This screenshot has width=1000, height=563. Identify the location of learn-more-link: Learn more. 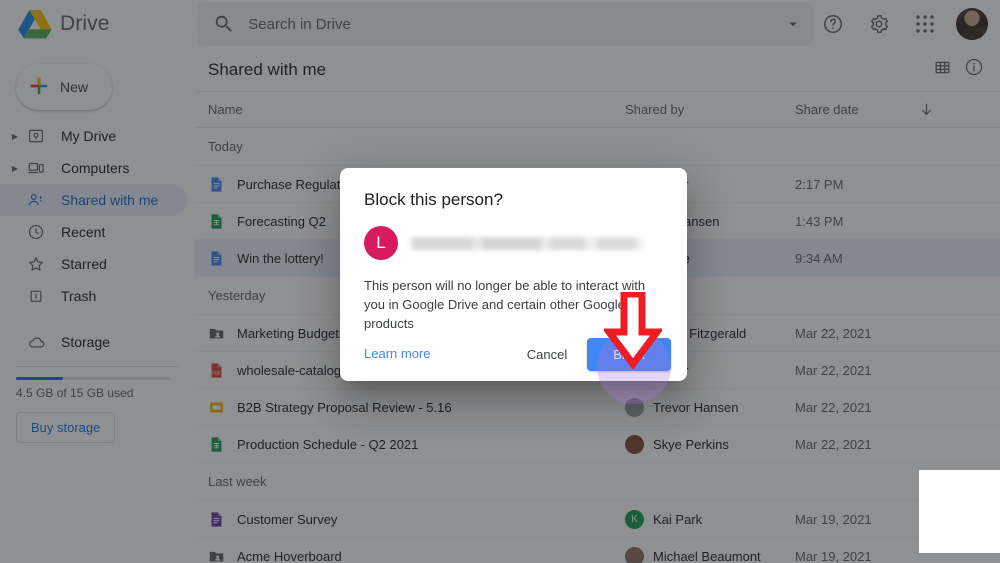
(397, 353).